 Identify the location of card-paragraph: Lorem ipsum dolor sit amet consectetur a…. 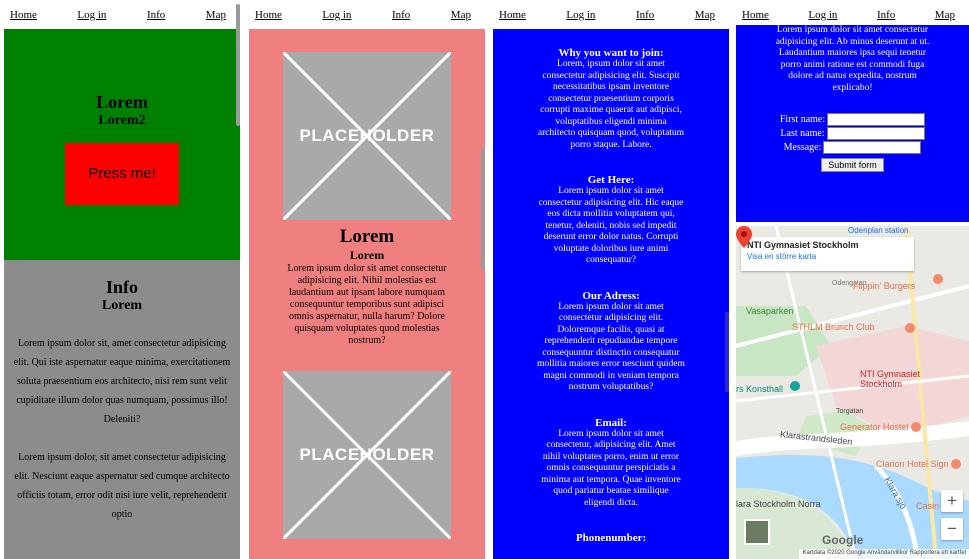
(367, 304).